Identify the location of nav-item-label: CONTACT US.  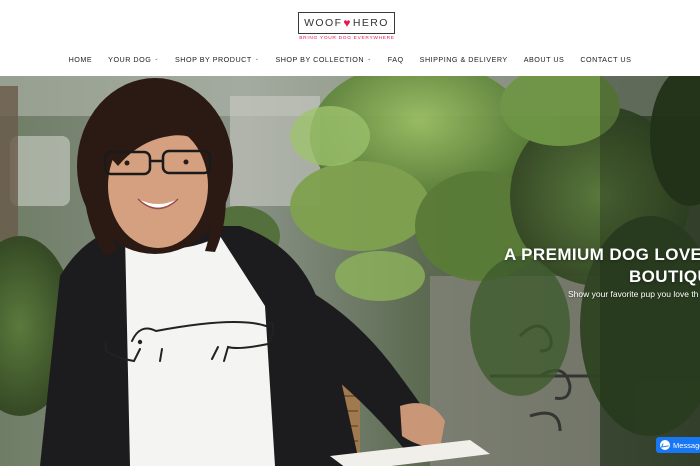
(606, 59).